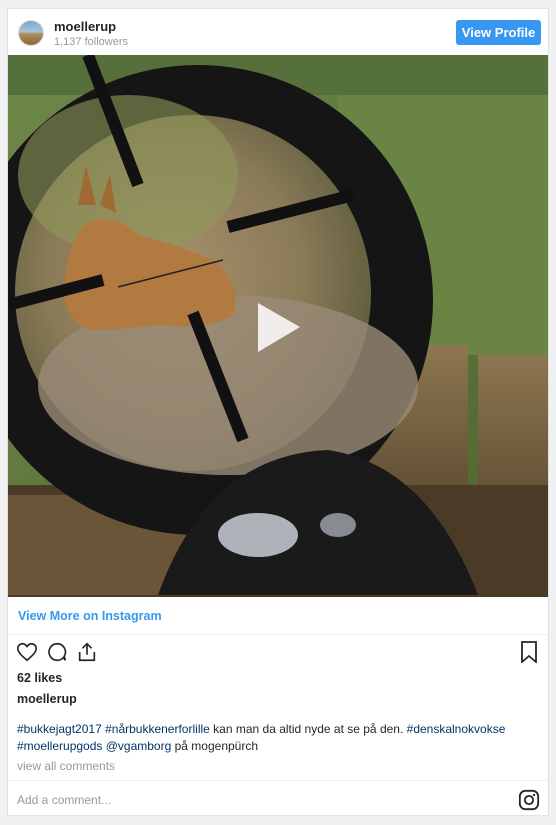  What do you see at coordinates (47, 699) in the screenshot?
I see `caption-author: moellerup` at bounding box center [47, 699].